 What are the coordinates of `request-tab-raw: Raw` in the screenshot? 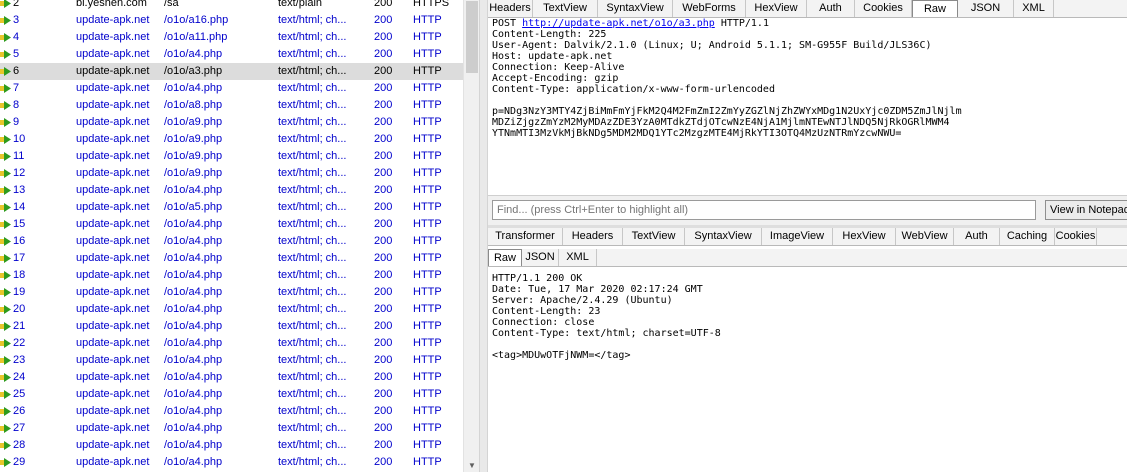 It's located at (935, 8).